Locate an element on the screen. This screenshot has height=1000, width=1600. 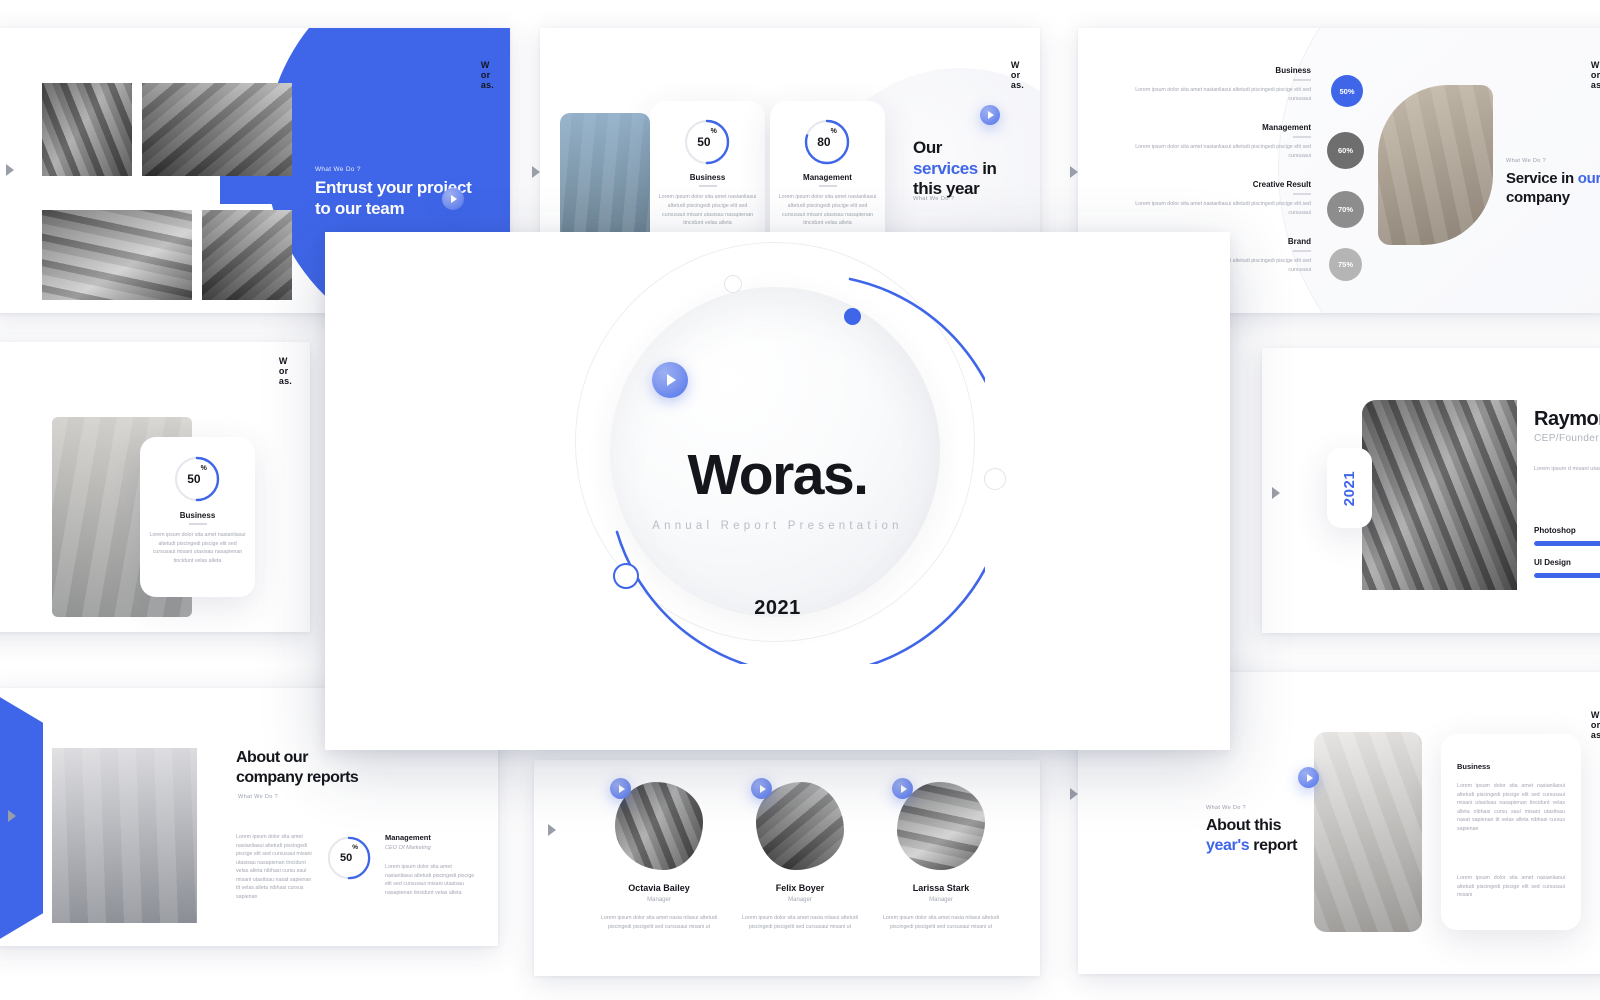
slide-company-title-accent: our is located at coordinates (1588, 178).